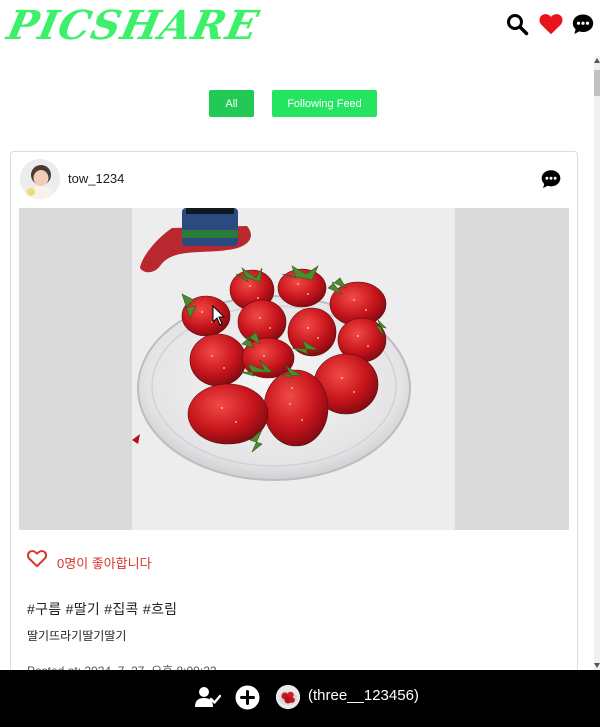 The height and width of the screenshot is (727, 600). Describe the element at coordinates (96, 178) in the screenshot. I see `post-author-username: tow_1234` at that location.